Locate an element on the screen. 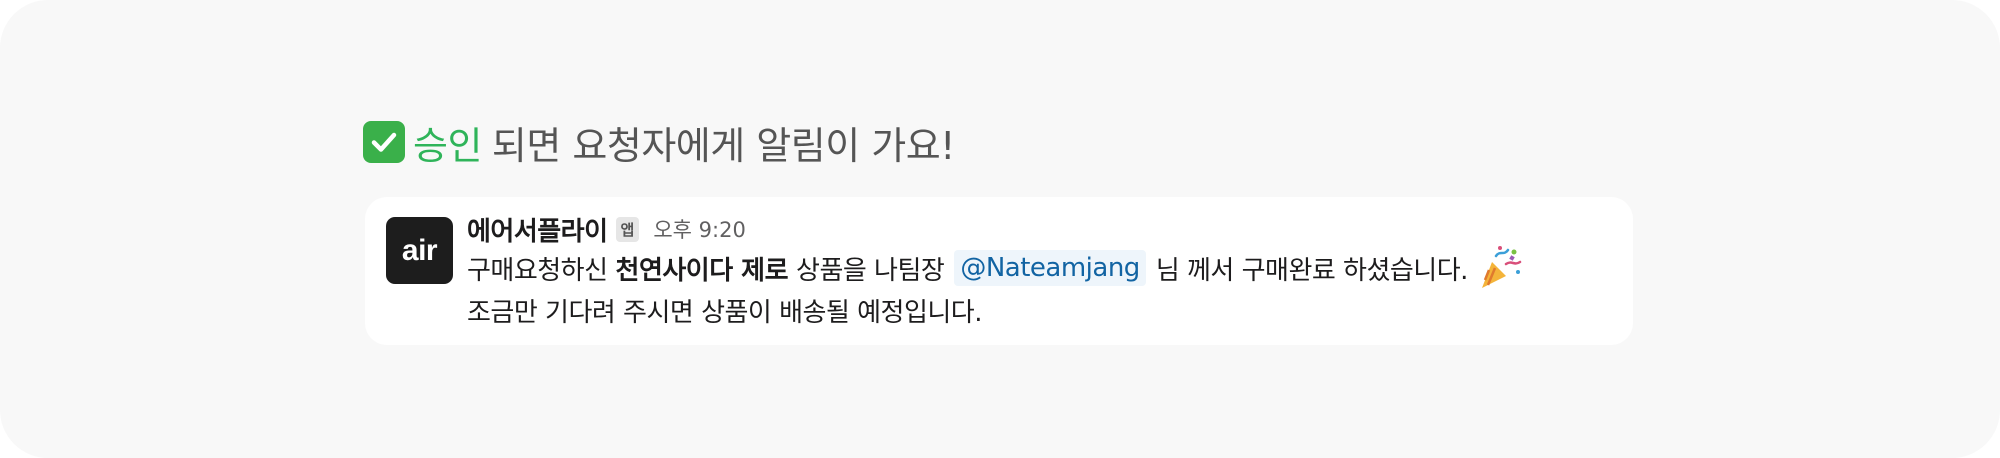 This screenshot has height=458, width=2000. timestamp: 오후 9:20 is located at coordinates (699, 229).